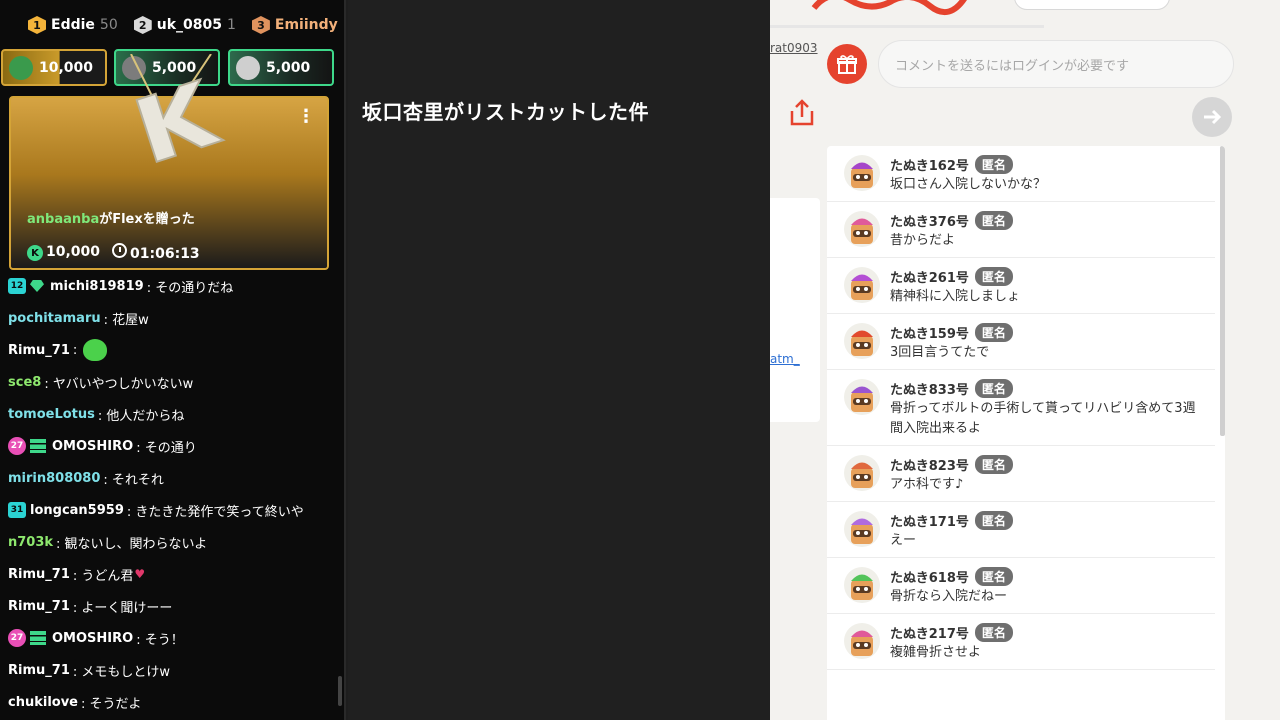  Describe the element at coordinates (802, 113) in the screenshot. I see `share-icon` at that location.